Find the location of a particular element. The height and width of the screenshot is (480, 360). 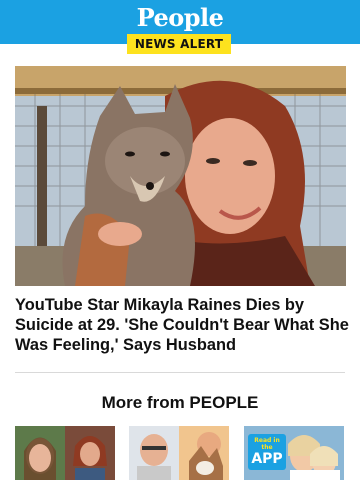

news-alert-badge: NEWS ALERT is located at coordinates (179, 44).